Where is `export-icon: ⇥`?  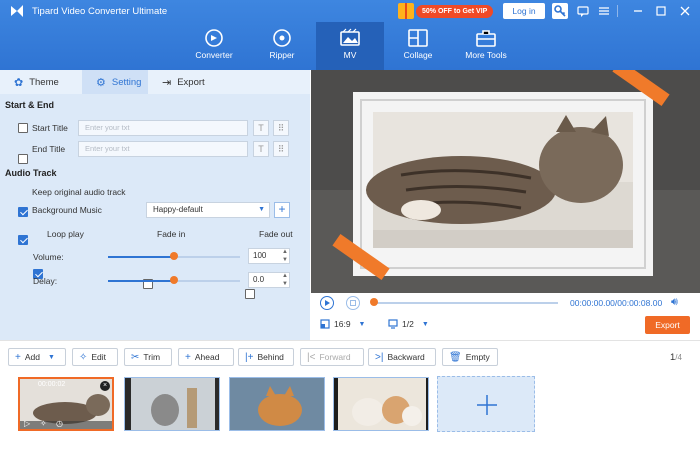 export-icon: ⇥ is located at coordinates (167, 82).